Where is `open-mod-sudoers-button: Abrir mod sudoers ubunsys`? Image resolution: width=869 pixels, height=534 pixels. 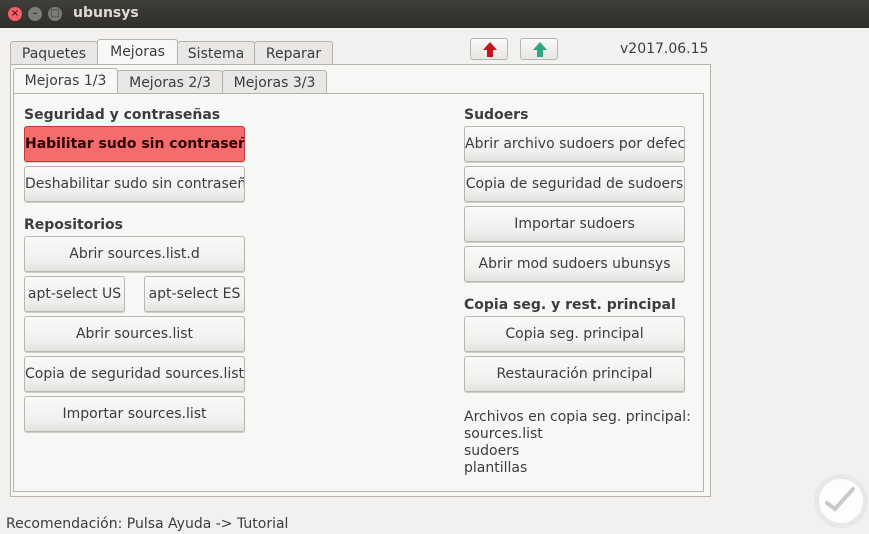 open-mod-sudoers-button: Abrir mod sudoers ubunsys is located at coordinates (574, 264).